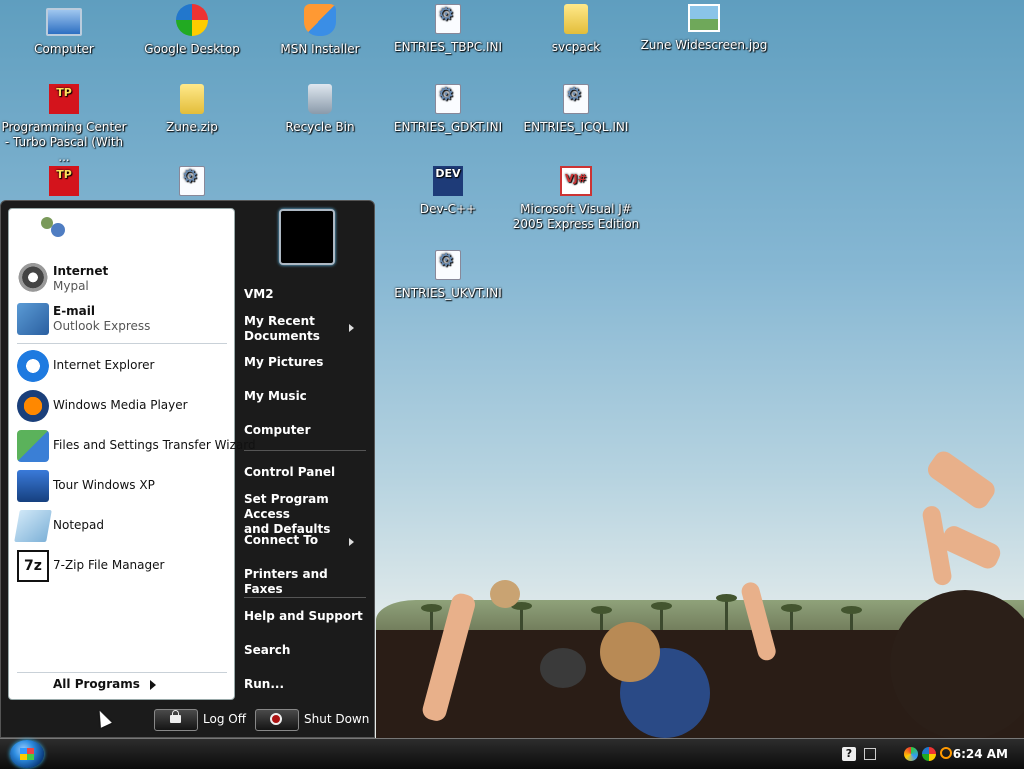  Describe the element at coordinates (104, 365) in the screenshot. I see `program-label: Internet Explorer` at that location.